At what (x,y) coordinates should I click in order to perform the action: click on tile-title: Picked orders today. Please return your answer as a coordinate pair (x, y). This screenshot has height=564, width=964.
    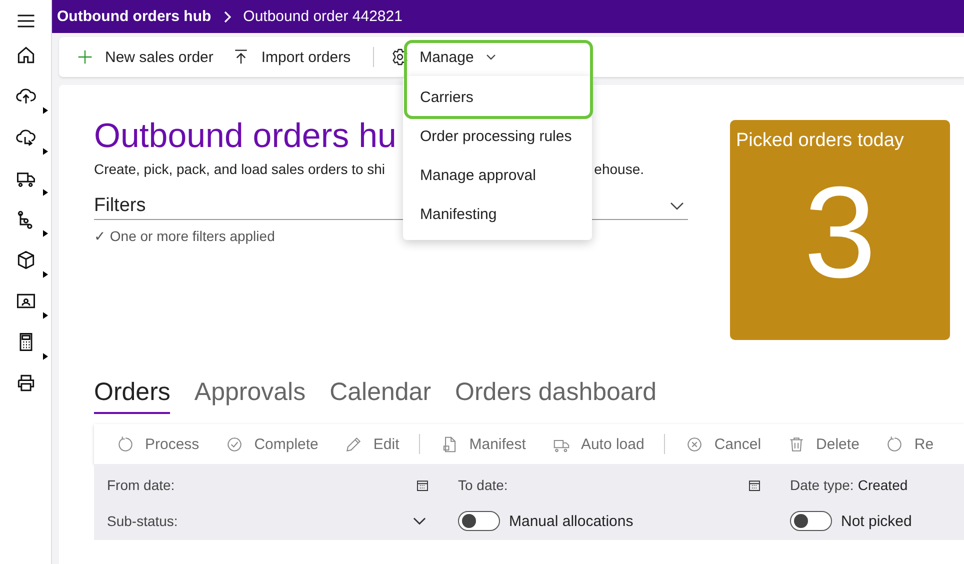
    Looking at the image, I should click on (820, 141).